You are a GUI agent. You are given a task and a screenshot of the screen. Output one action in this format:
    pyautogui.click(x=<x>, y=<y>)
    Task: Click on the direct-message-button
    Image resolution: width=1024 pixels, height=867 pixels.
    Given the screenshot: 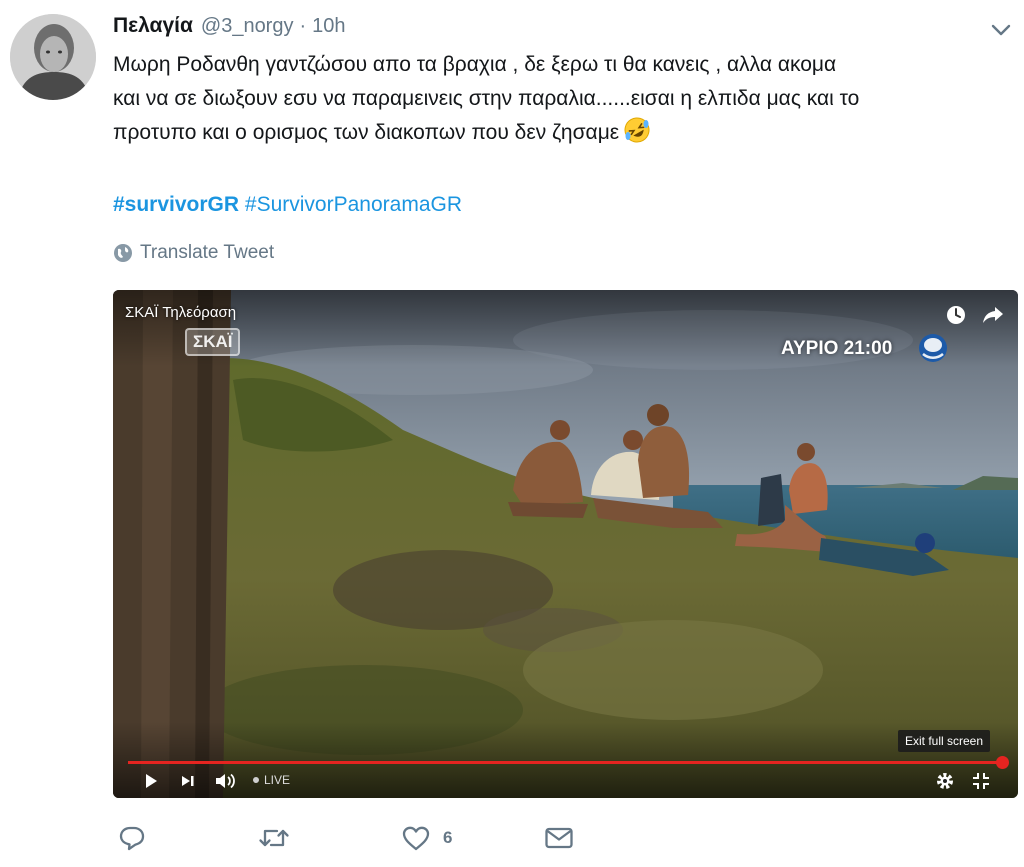 What is the action you would take?
    pyautogui.click(x=559, y=838)
    